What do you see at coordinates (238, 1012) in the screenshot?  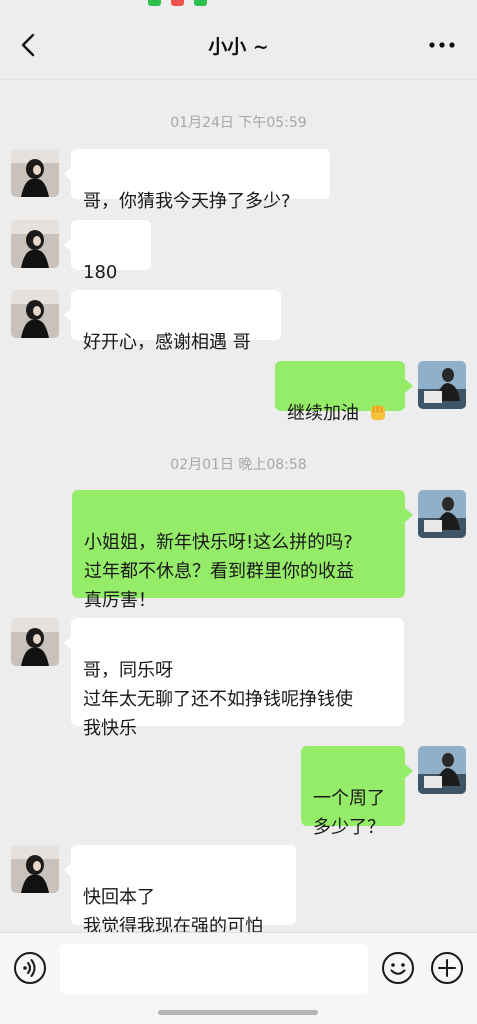 I see `home-indicator` at bounding box center [238, 1012].